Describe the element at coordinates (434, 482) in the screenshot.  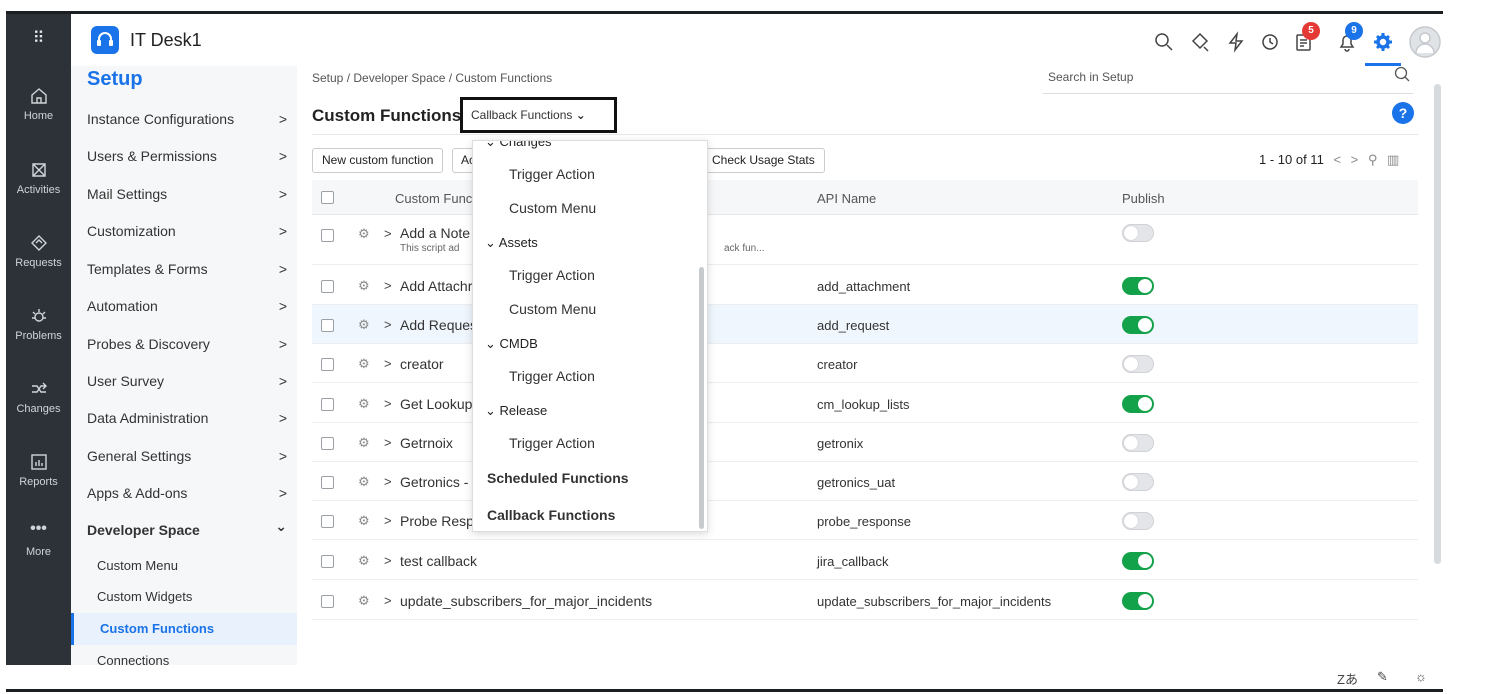
I see `function-name: Getronics -` at that location.